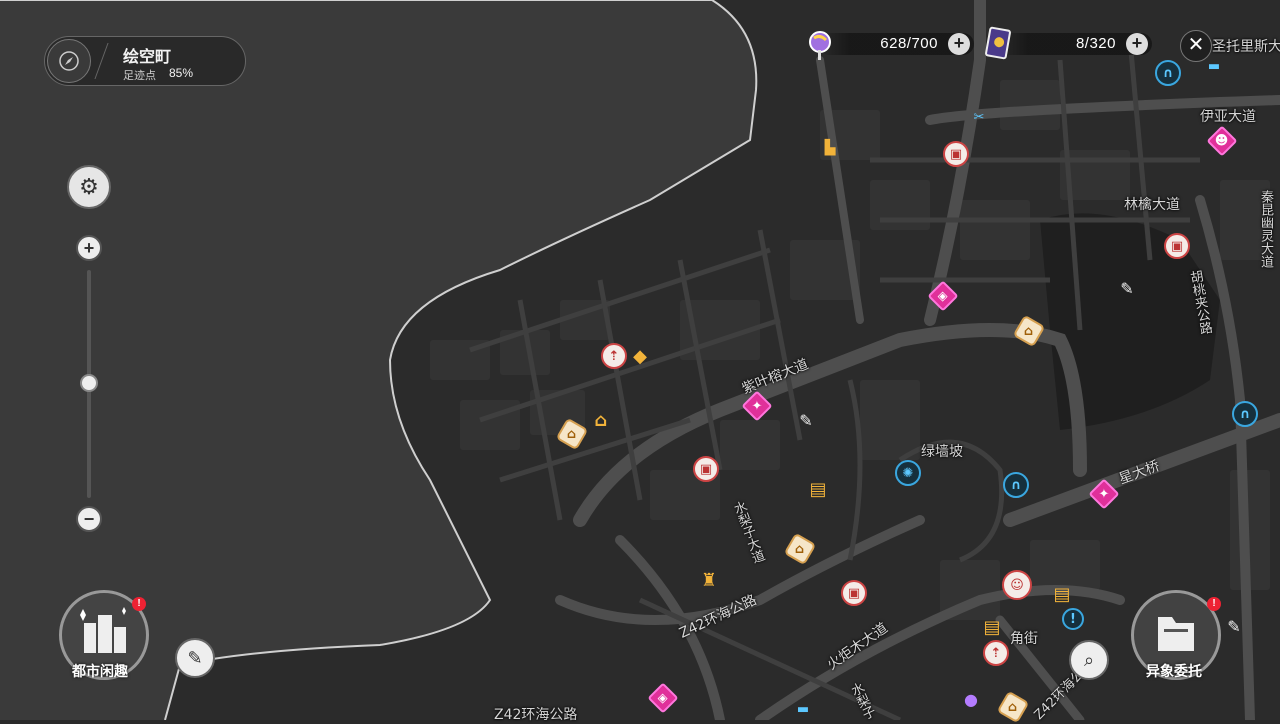 Image resolution: width=1280 pixels, height=724 pixels. Describe the element at coordinates (971, 699) in the screenshot. I see `crystal-ball-poi-icon: ●` at that location.